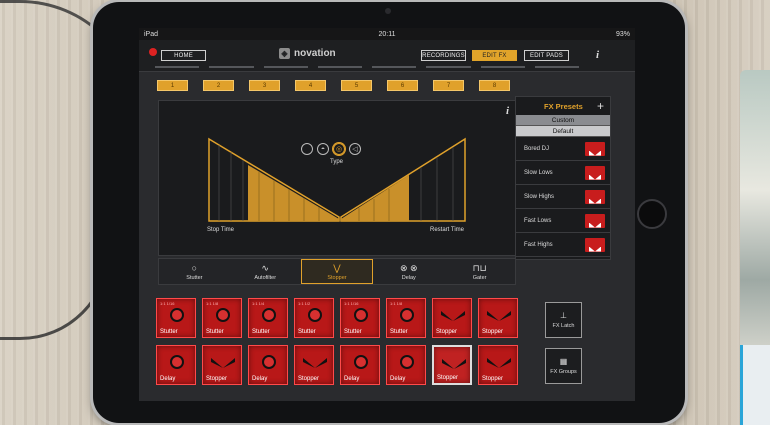  What do you see at coordinates (307, 149) in the screenshot?
I see `blank-circle-icon` at bounding box center [307, 149].